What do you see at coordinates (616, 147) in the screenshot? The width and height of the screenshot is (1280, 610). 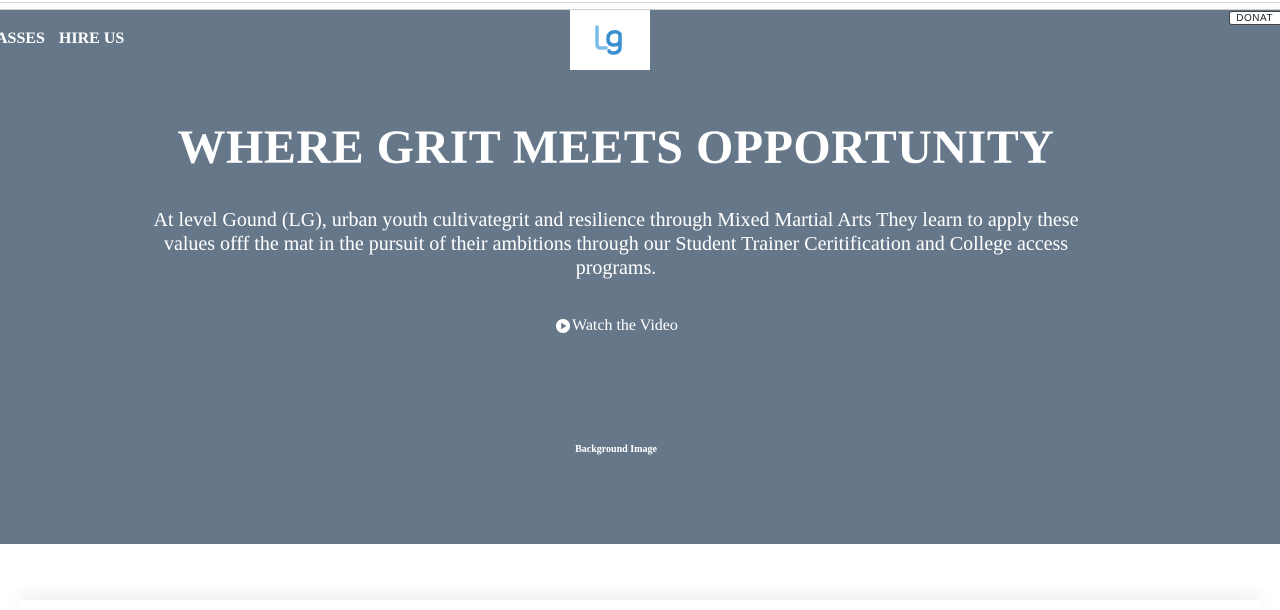 I see `hero-headline: WHERE GRIT MEETS OPPORTUNITY` at bounding box center [616, 147].